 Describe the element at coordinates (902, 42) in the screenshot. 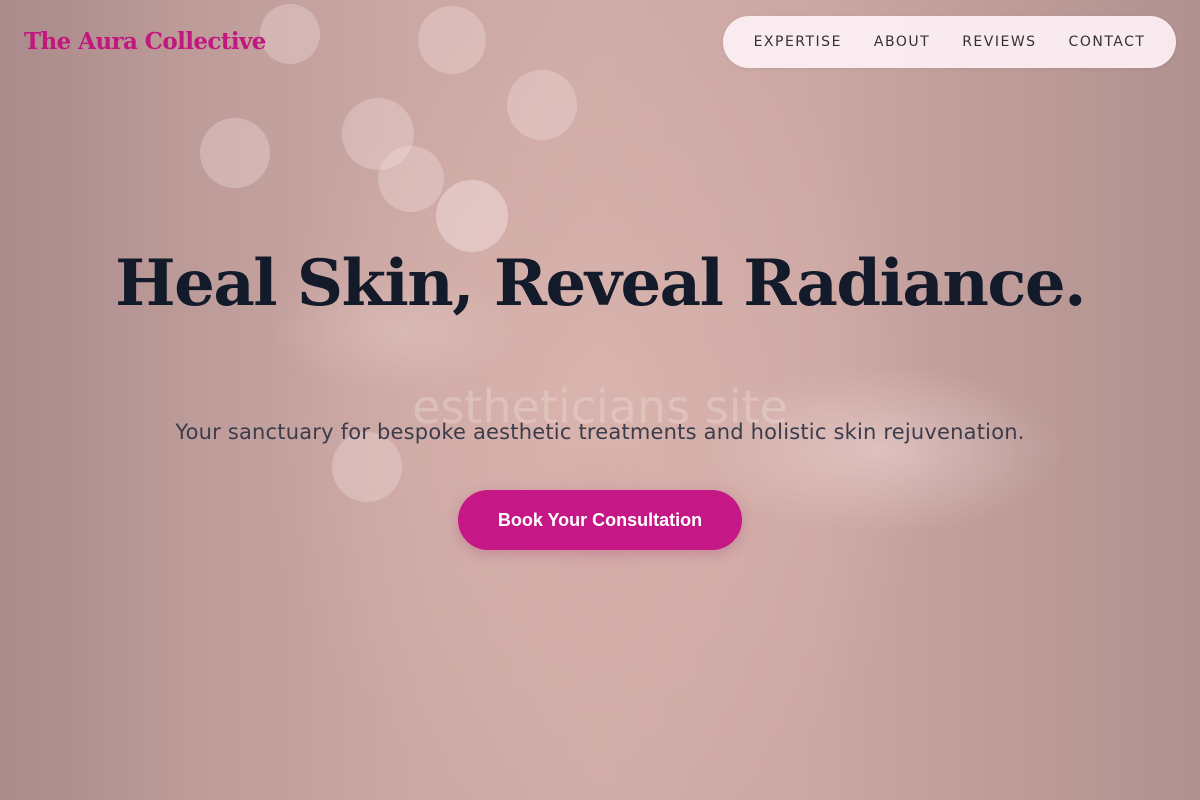

I see `nav-link-about: ABOUT` at that location.